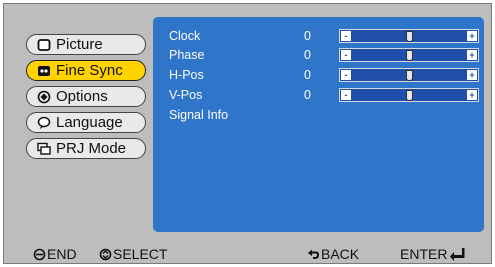 This screenshot has height=267, width=495. I want to click on options-icon, so click(44, 97).